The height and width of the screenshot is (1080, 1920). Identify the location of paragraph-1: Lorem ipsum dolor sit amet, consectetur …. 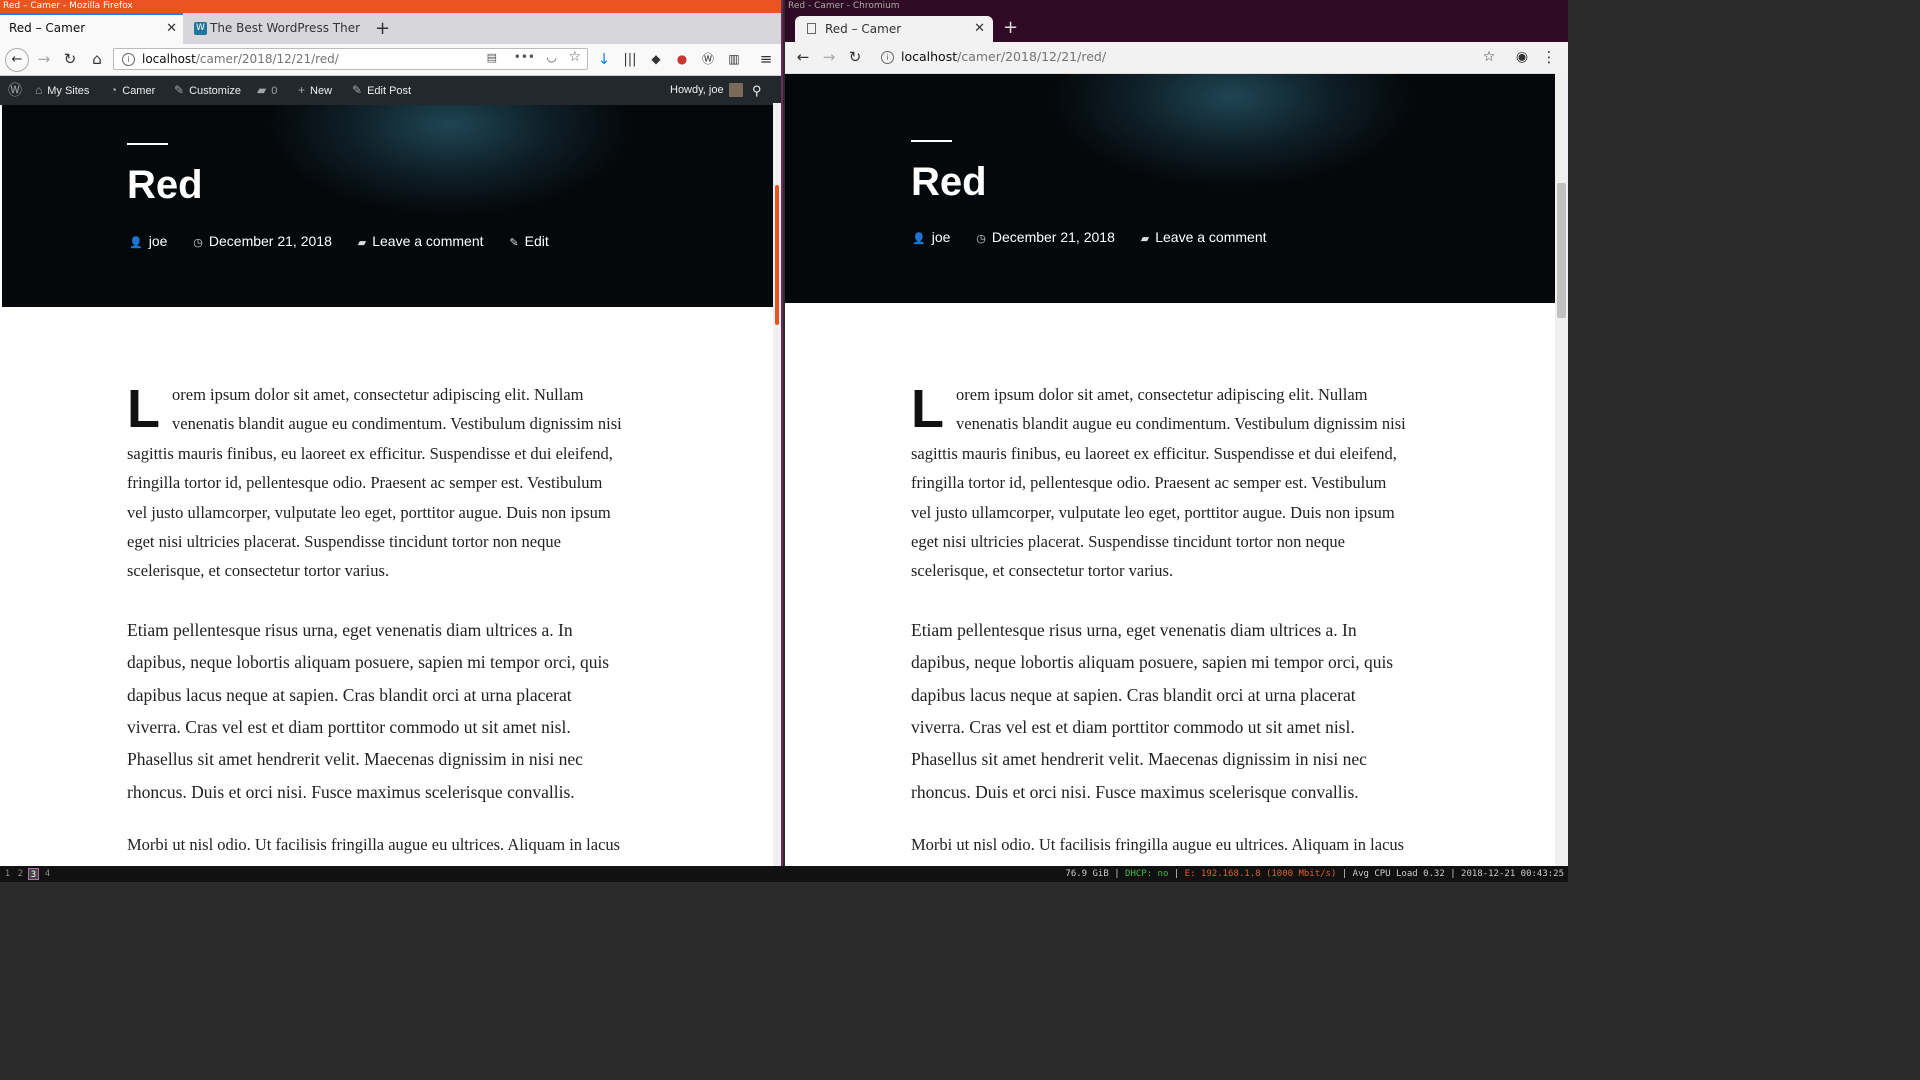
(1158, 480).